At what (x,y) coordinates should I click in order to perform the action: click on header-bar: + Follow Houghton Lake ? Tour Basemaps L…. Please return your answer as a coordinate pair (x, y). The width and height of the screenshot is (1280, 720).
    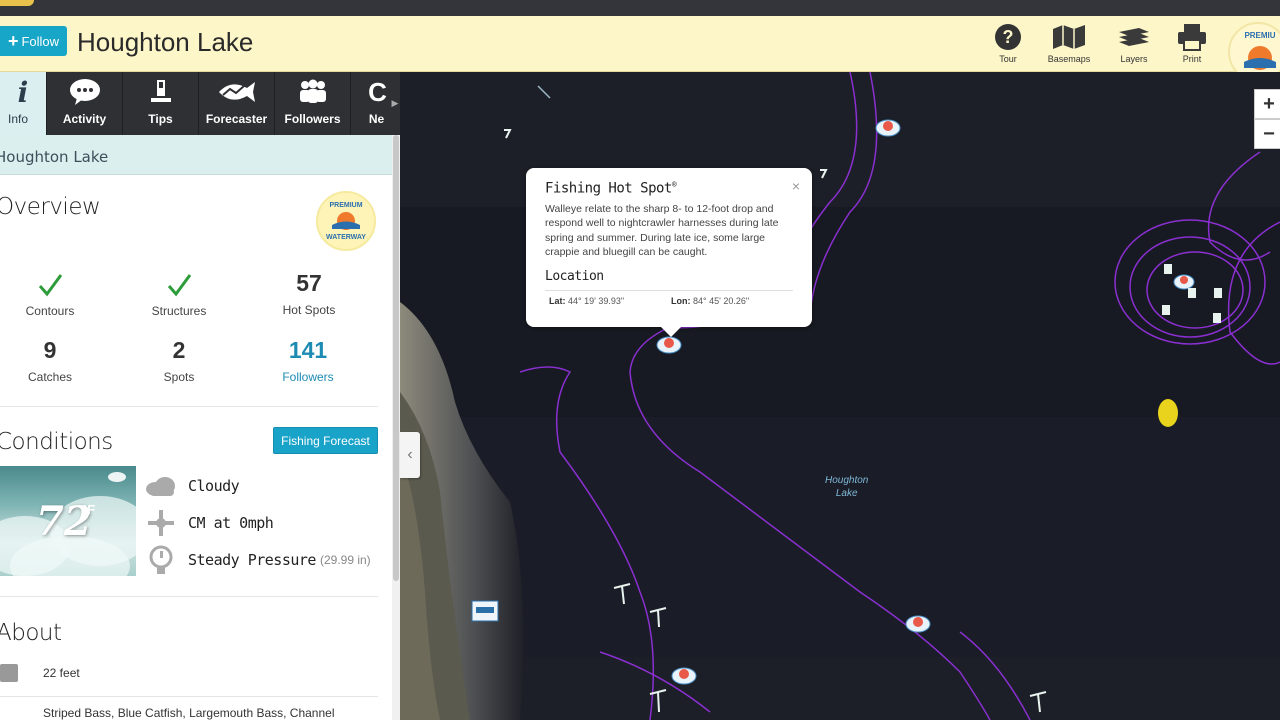
    Looking at the image, I should click on (640, 49).